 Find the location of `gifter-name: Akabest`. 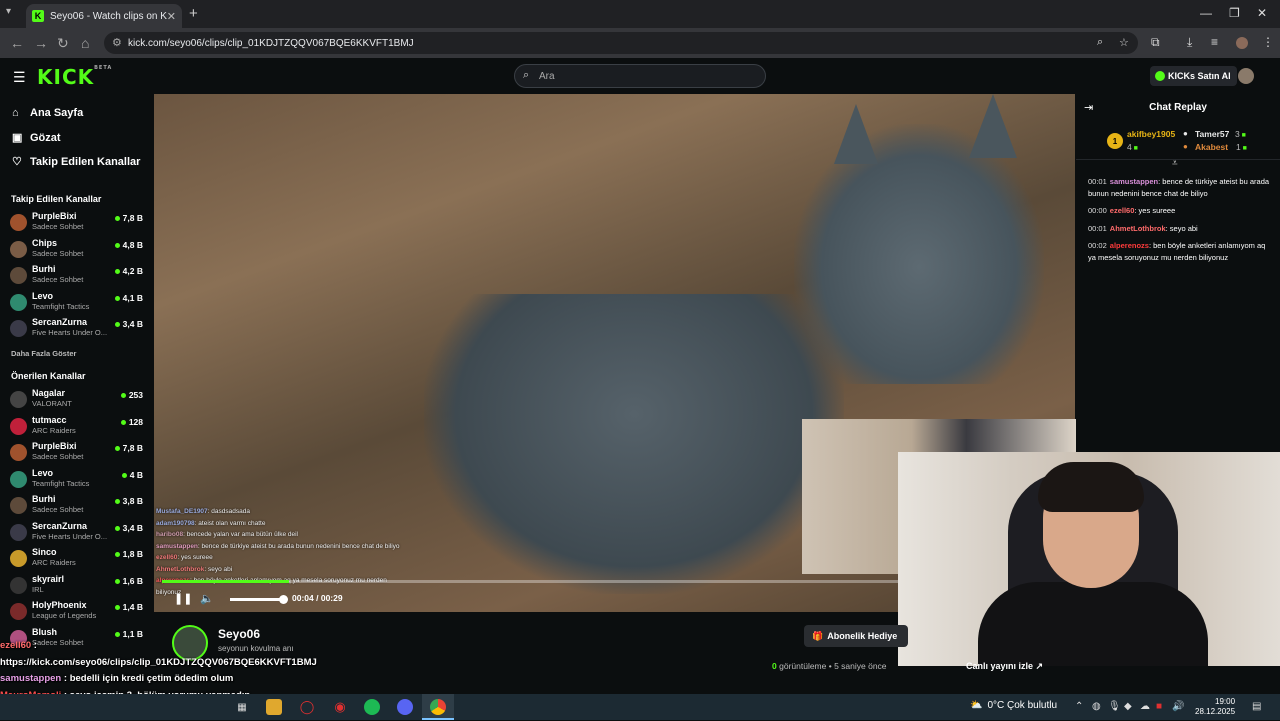

gifter-name: Akabest is located at coordinates (1211, 147).